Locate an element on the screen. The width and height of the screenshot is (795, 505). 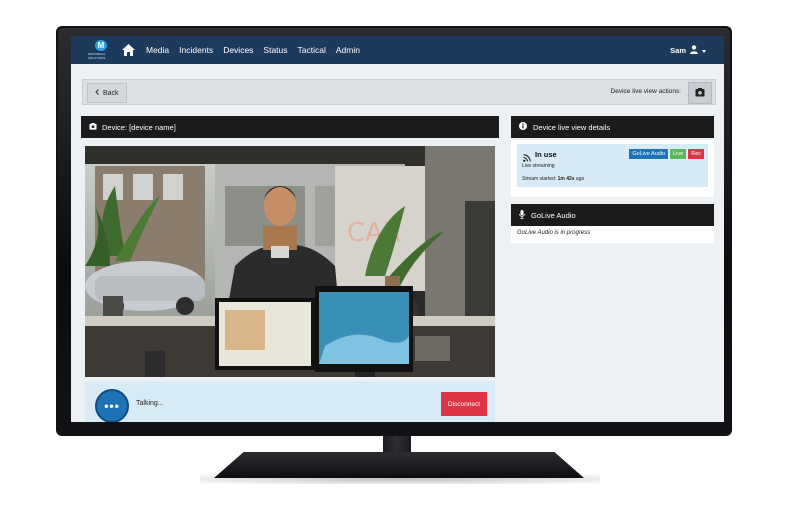
nav-incidents: Incidents is located at coordinates (196, 50).